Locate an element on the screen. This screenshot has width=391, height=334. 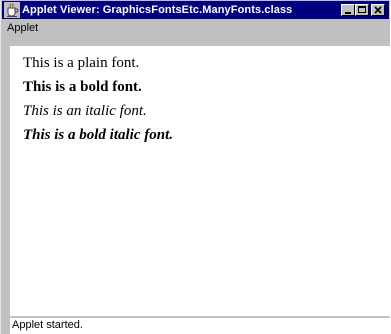
maximize-icon is located at coordinates (362, 9).